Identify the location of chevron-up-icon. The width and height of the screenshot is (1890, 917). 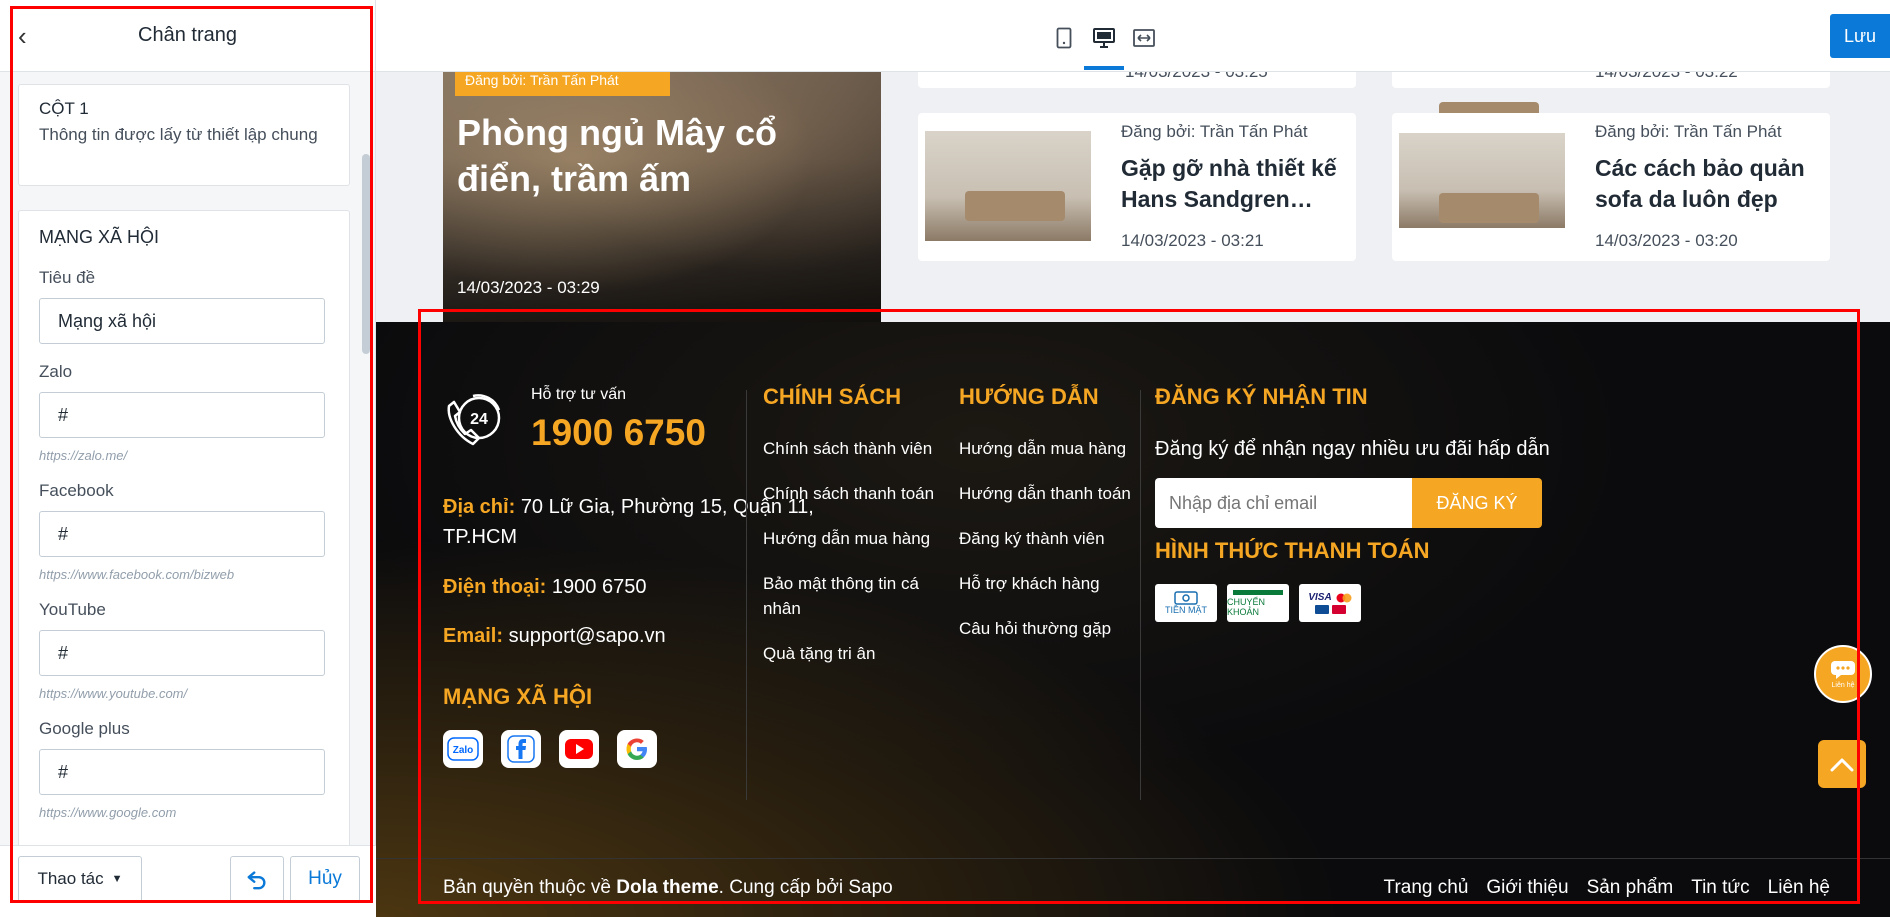
(1842, 765).